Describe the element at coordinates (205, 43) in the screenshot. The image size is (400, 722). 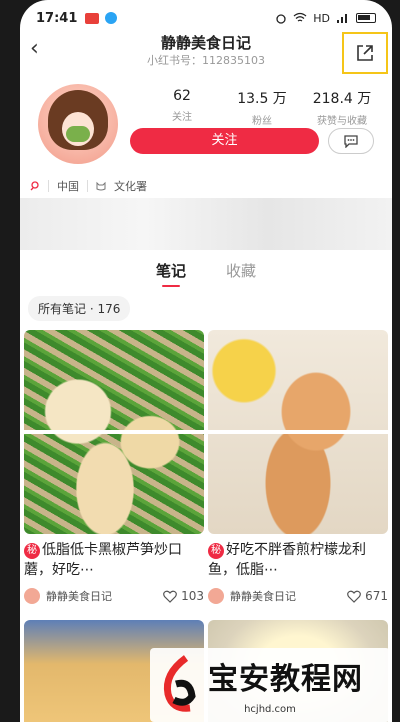
I see `page-title: 静静美食日记` at that location.